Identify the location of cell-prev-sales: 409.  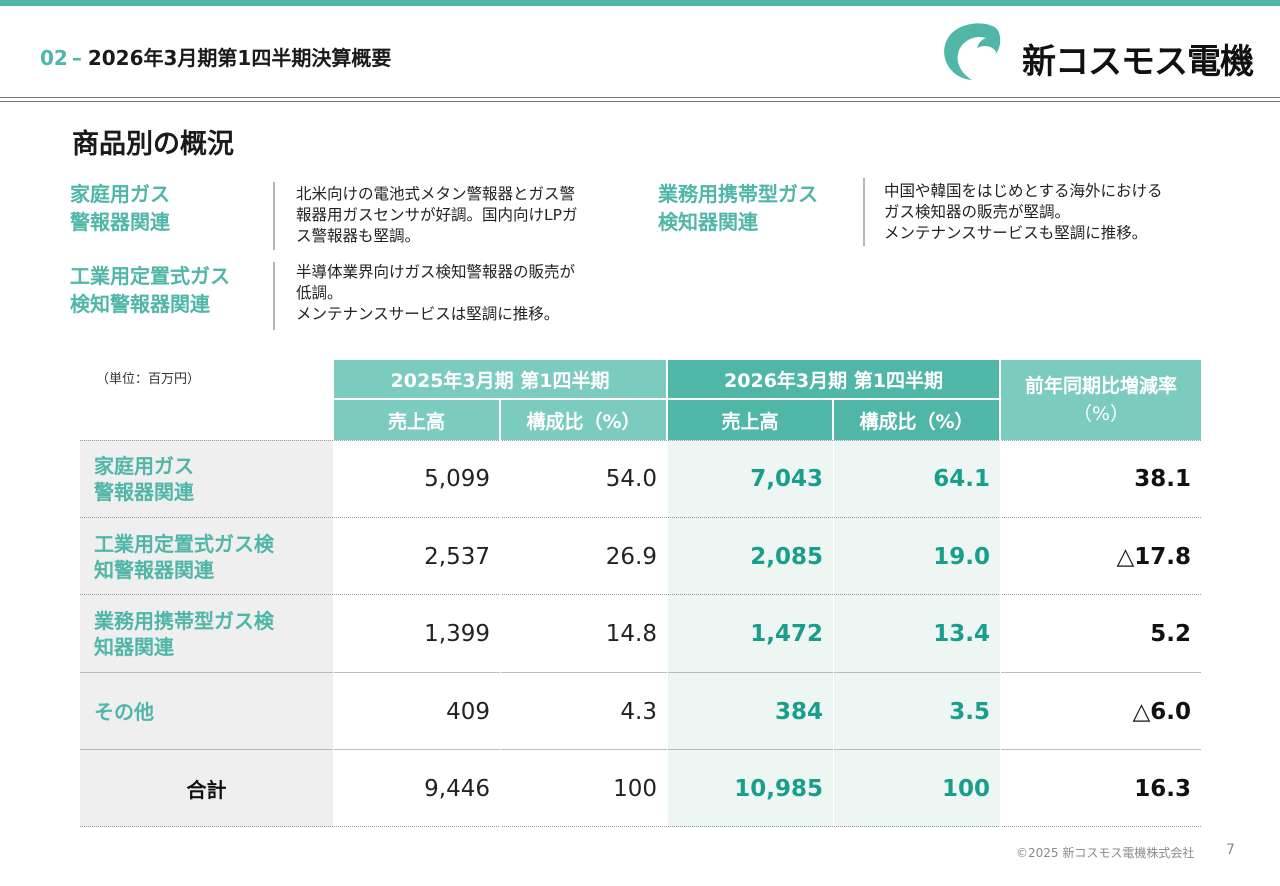
(468, 711).